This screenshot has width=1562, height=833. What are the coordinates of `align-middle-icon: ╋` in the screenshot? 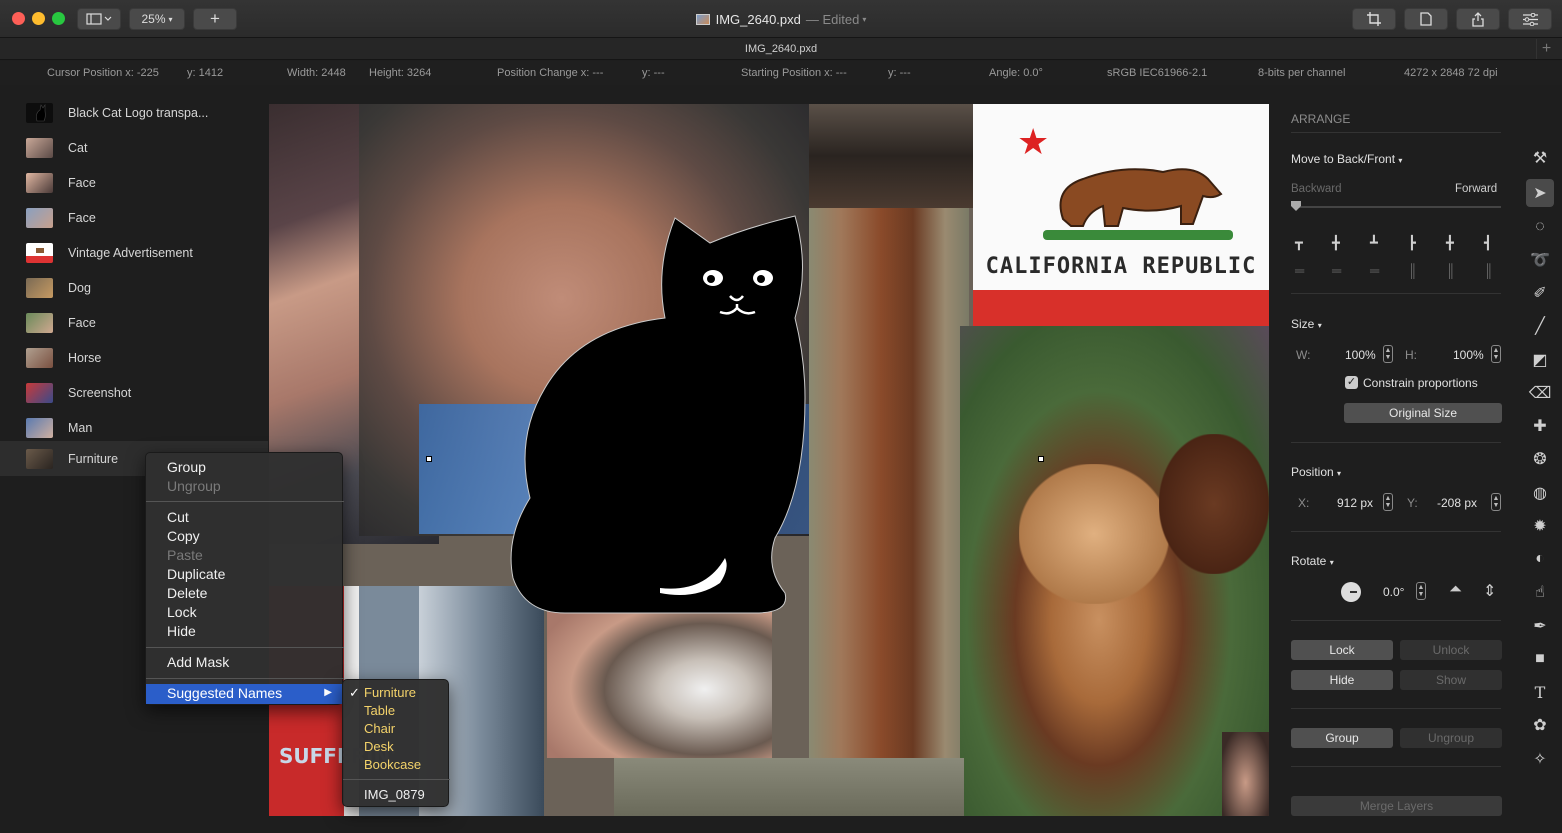 It's located at (1336, 243).